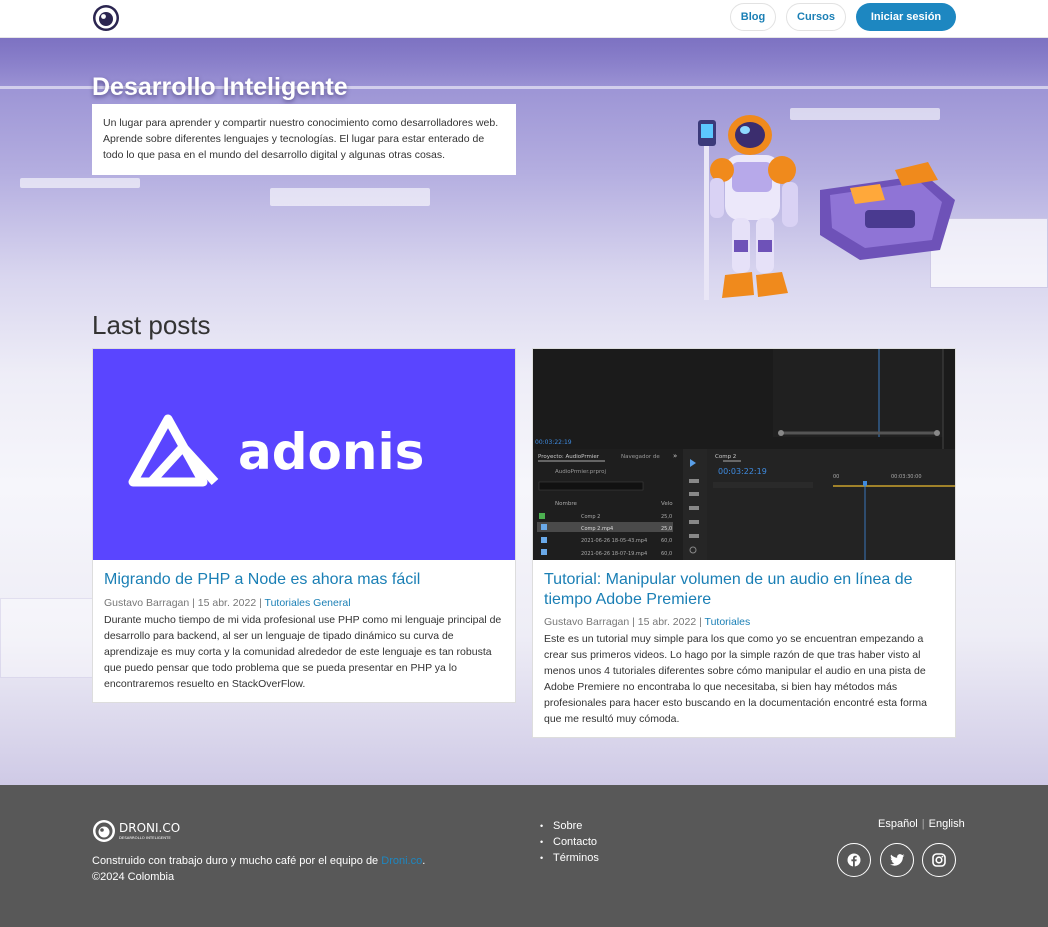 This screenshot has height=927, width=1048. Describe the element at coordinates (569, 858) in the screenshot. I see `footer-link-terminos: Términos` at that location.